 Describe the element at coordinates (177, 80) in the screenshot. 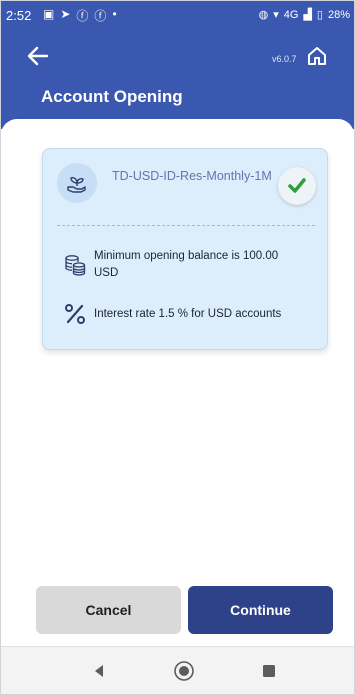

I see `app-header: v6.0.7 Account Opening` at that location.